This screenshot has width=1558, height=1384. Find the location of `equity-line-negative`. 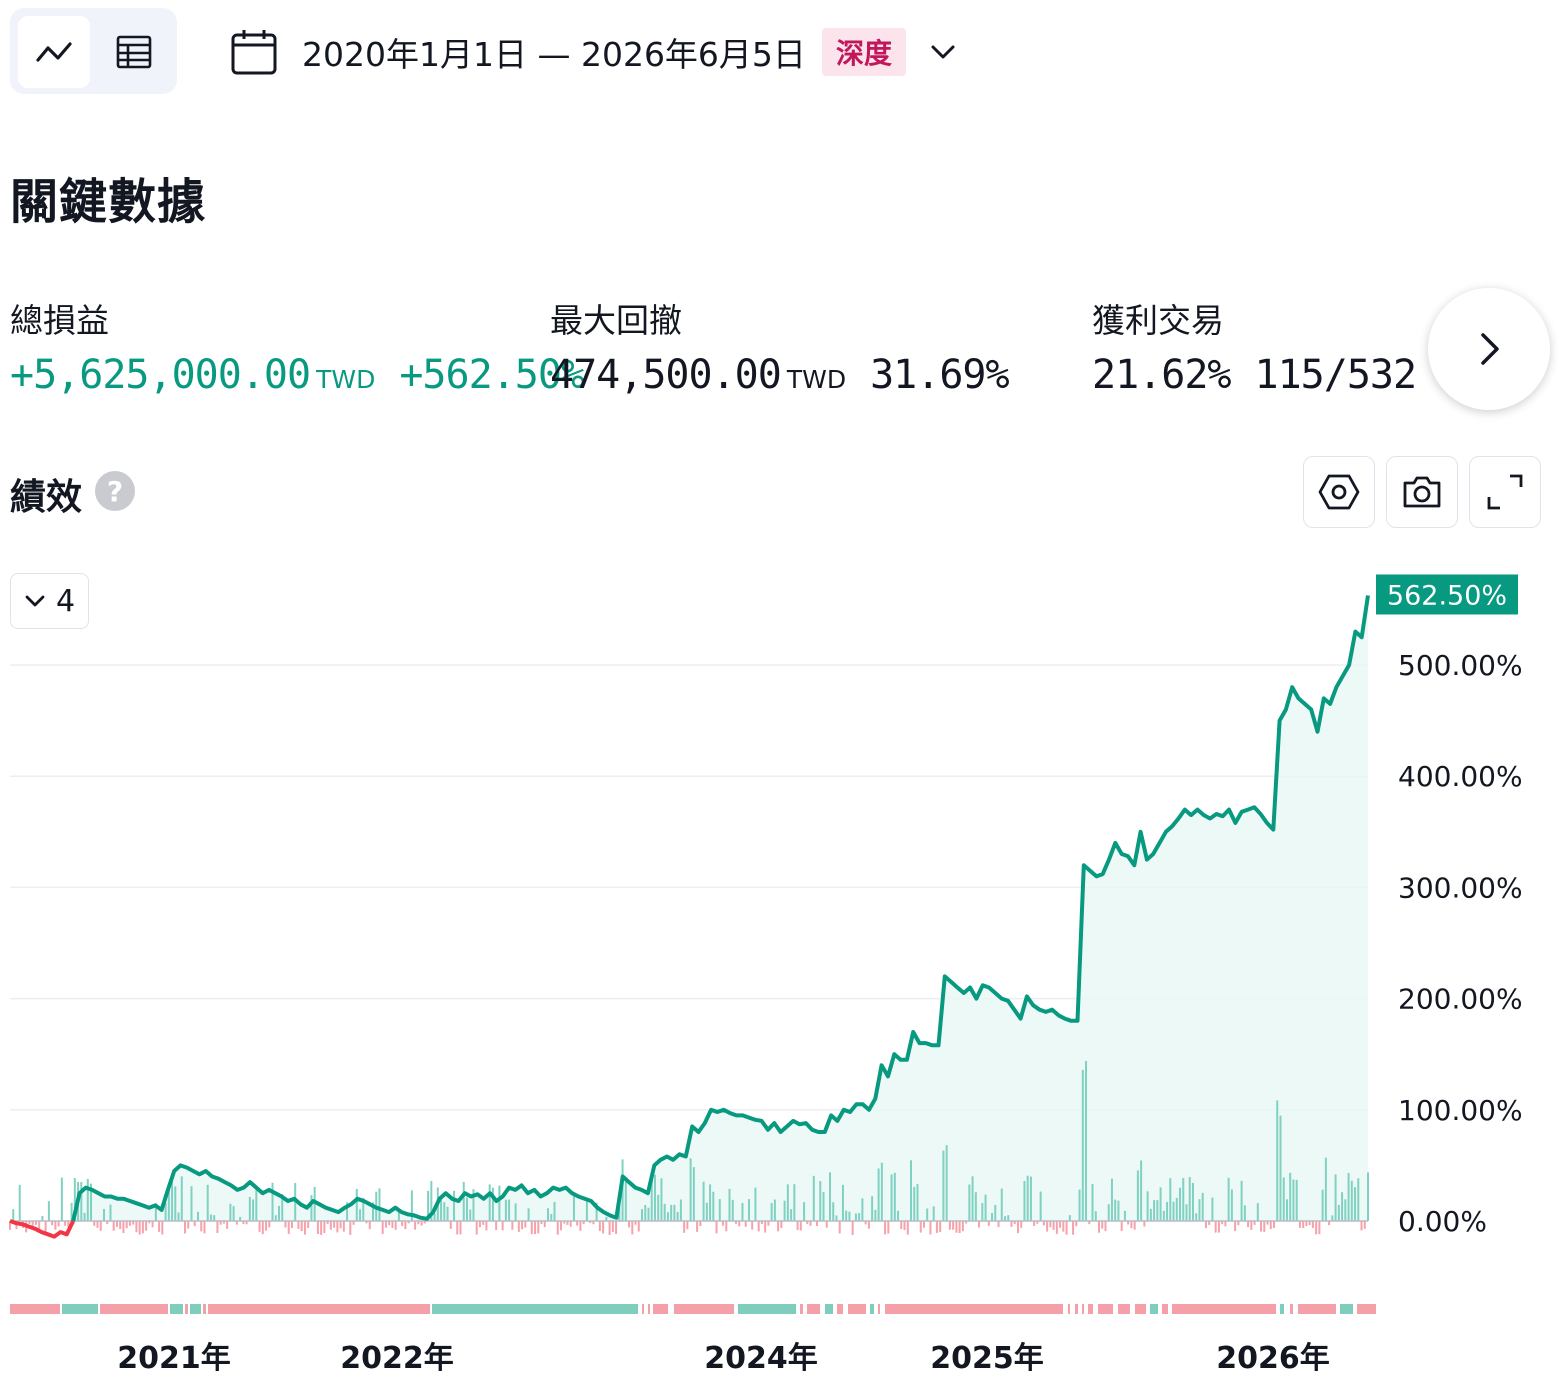

equity-line-negative is located at coordinates (42, 1229).